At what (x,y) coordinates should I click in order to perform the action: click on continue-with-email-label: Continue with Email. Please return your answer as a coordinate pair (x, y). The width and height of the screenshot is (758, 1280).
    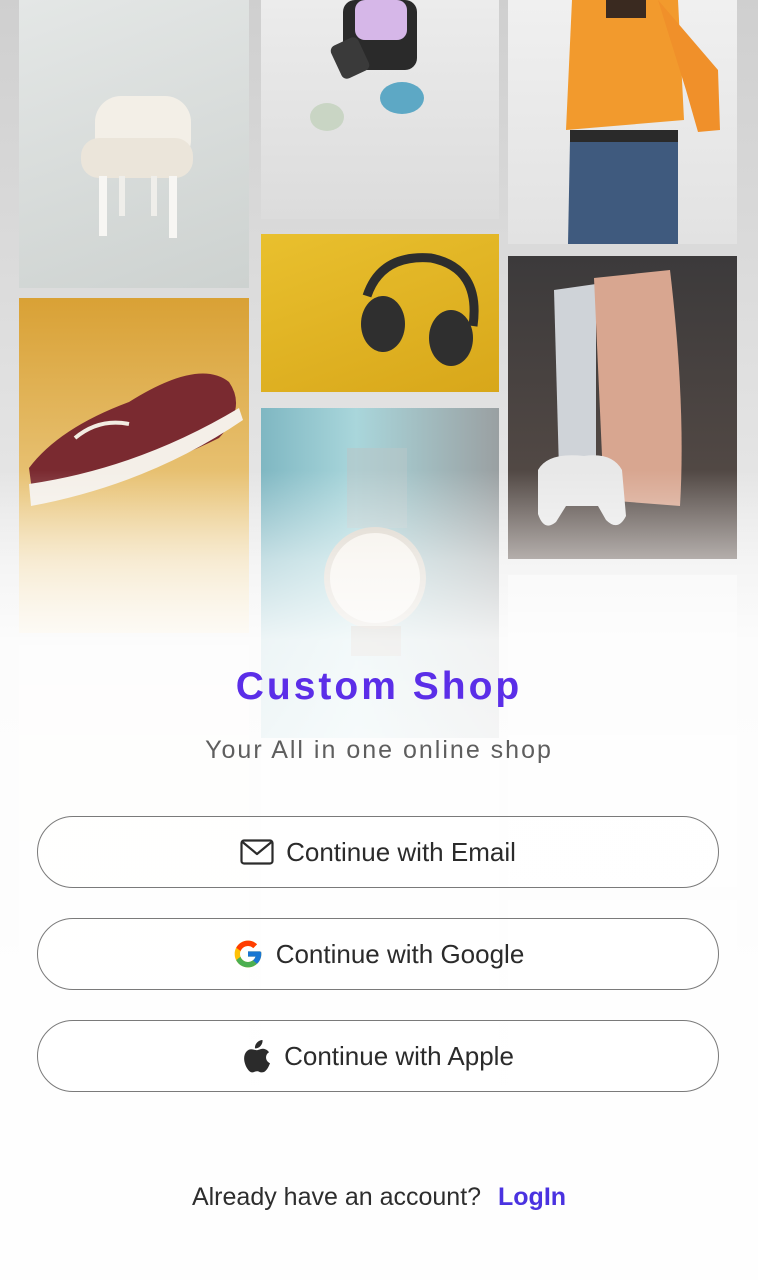
    Looking at the image, I should click on (401, 851).